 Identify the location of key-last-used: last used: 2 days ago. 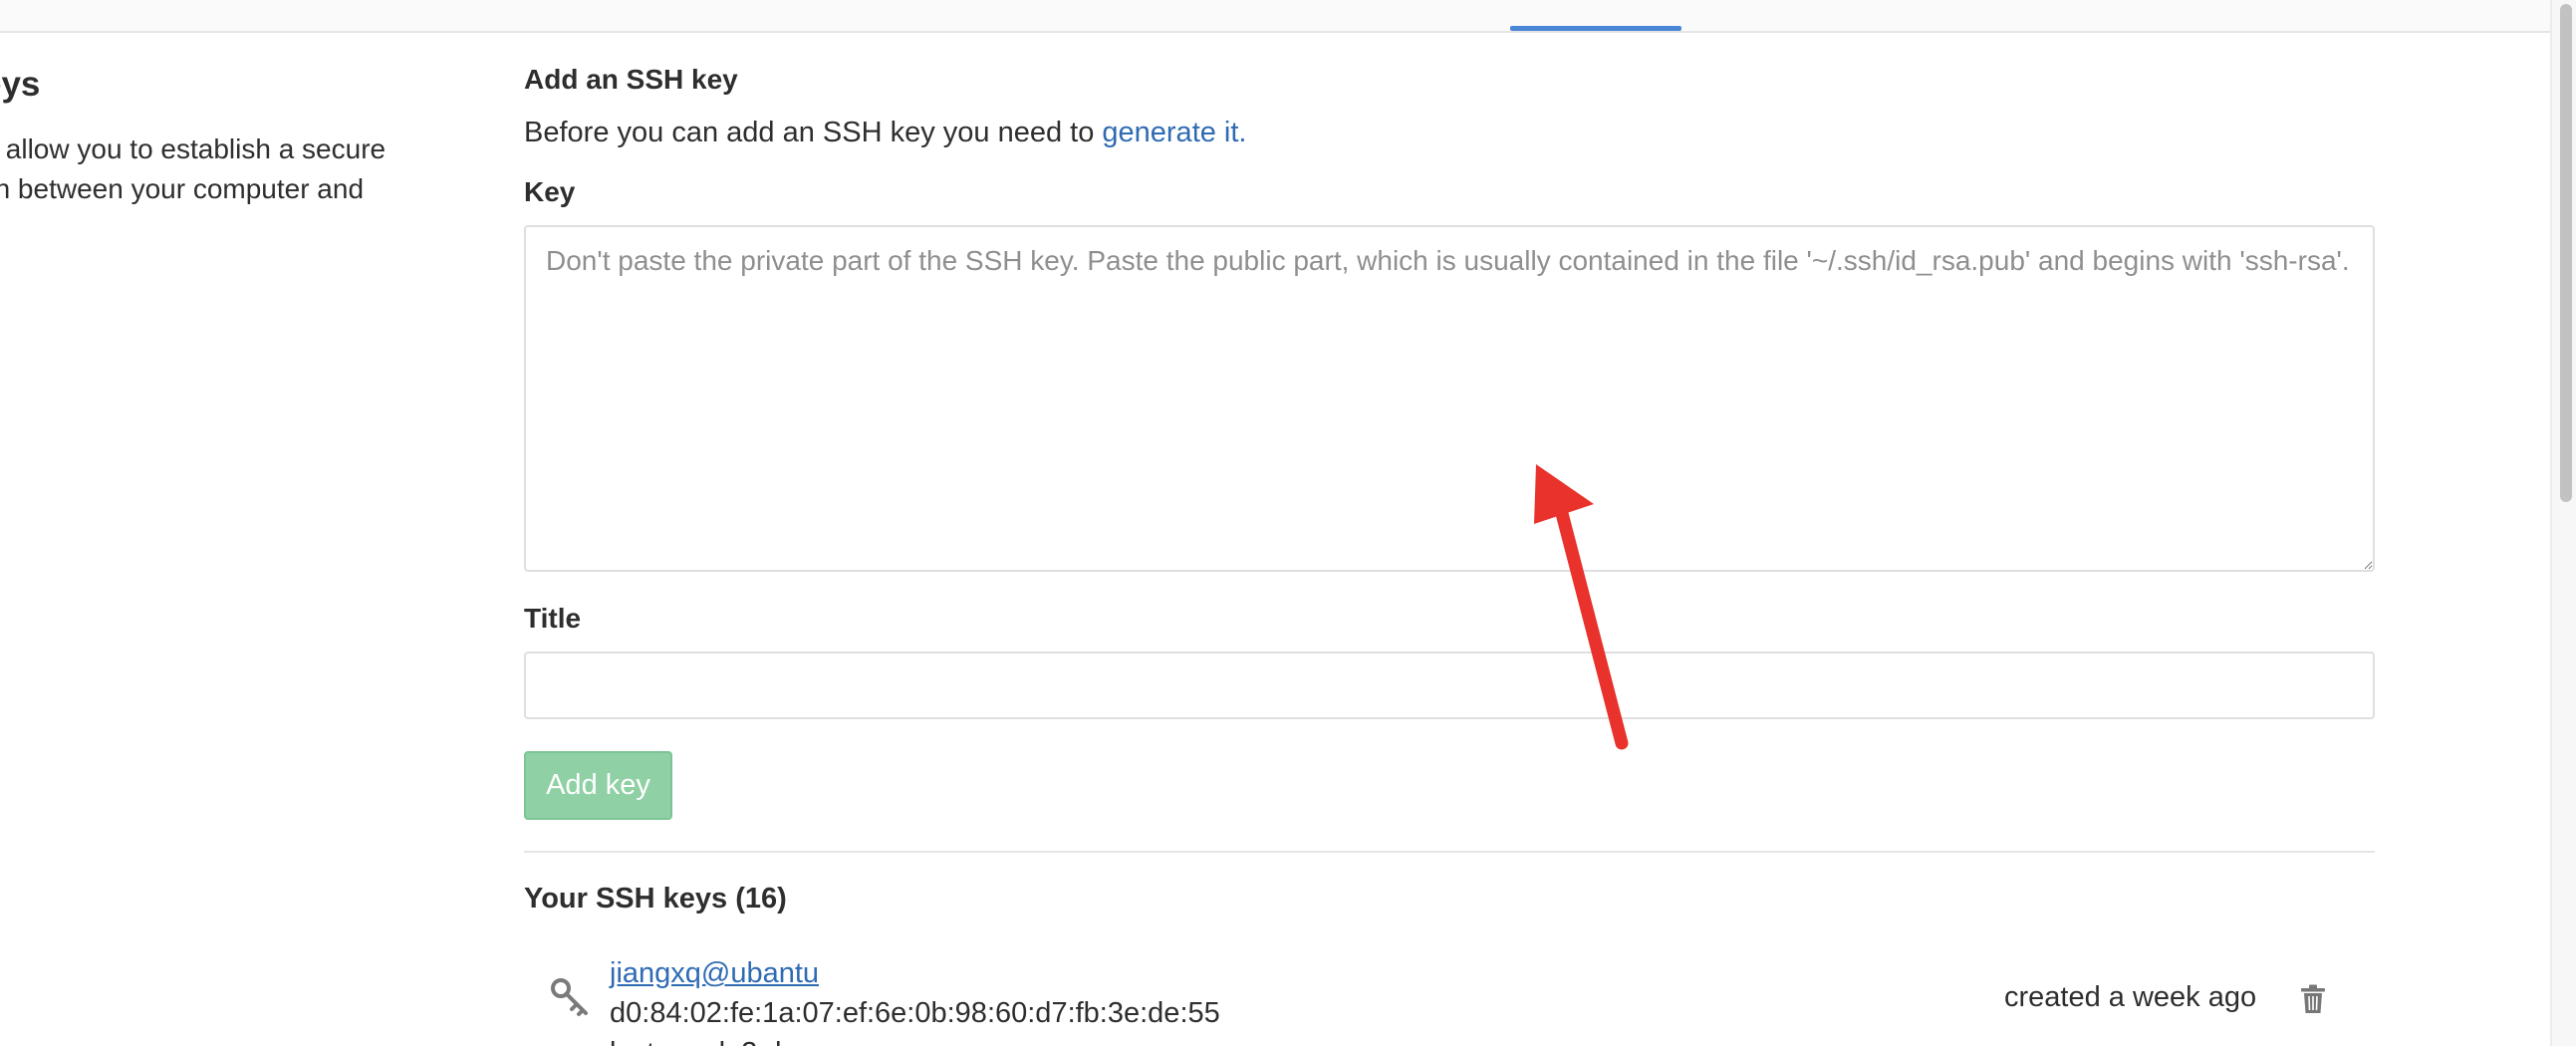
(746, 1041).